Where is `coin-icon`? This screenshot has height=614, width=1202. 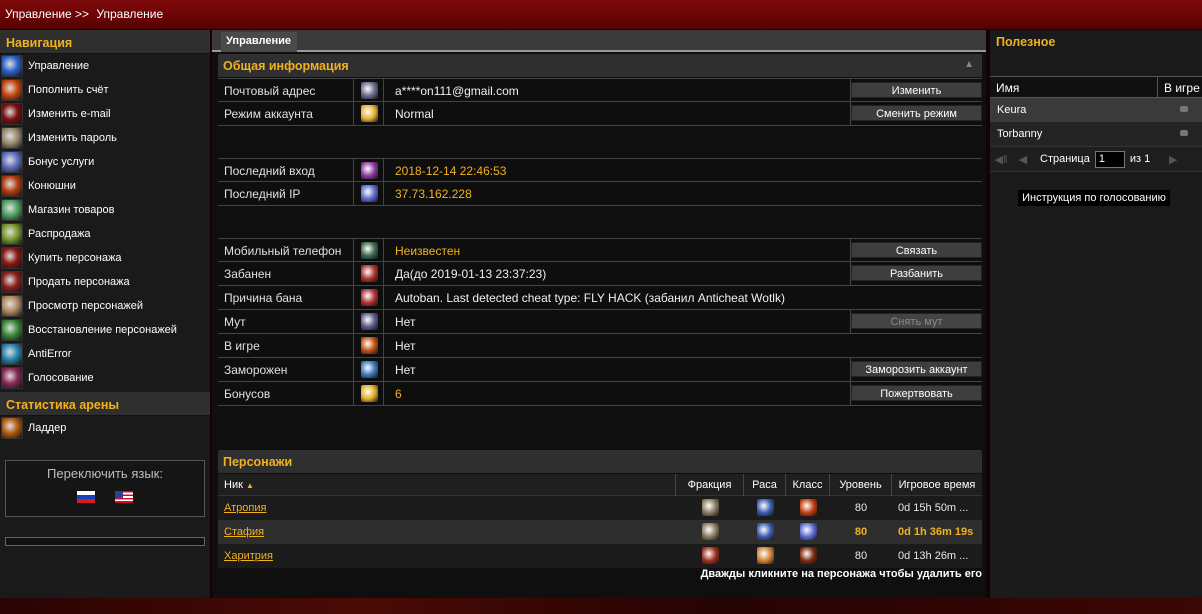 coin-icon is located at coordinates (369, 393).